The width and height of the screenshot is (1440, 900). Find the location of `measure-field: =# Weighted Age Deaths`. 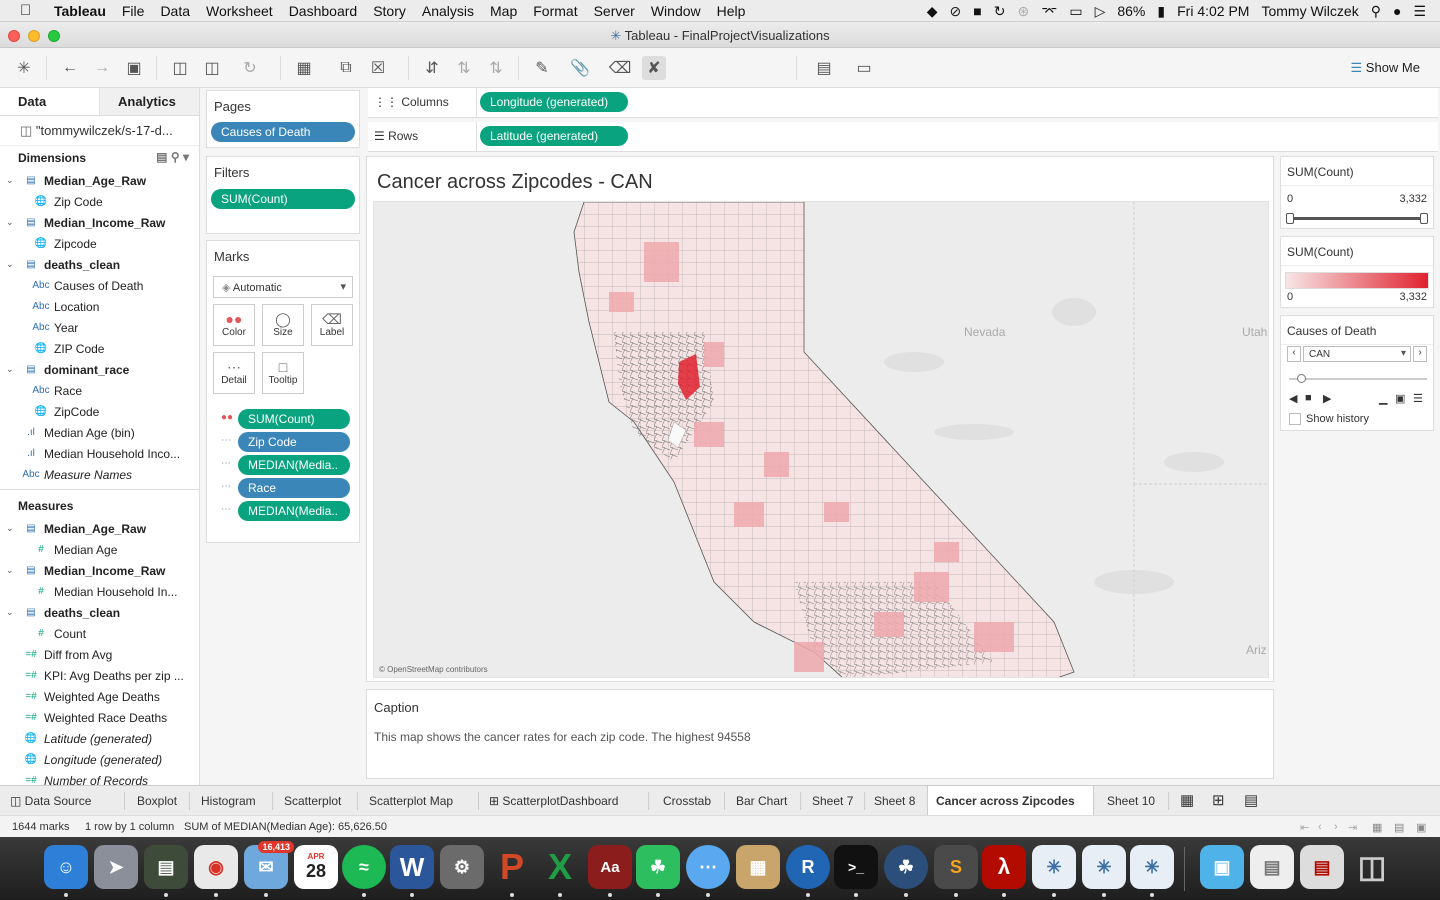

measure-field: =# Weighted Age Deaths is located at coordinates (99, 696).